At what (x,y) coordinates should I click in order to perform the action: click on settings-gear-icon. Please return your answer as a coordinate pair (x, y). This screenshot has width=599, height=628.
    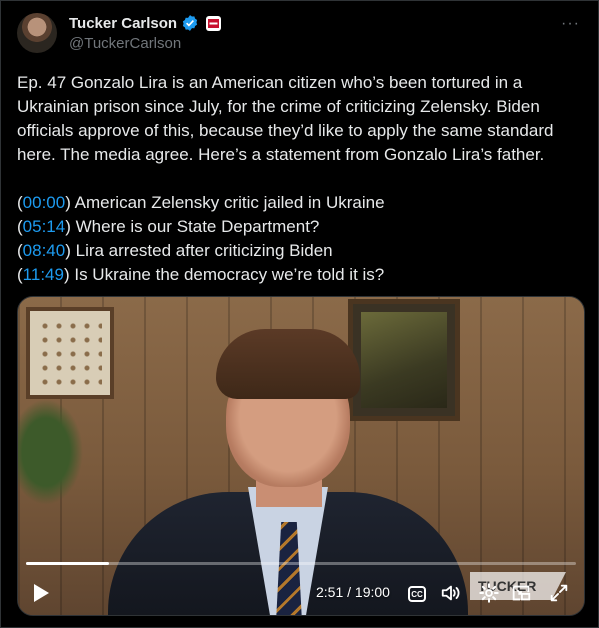
    Looking at the image, I should click on (489, 593).